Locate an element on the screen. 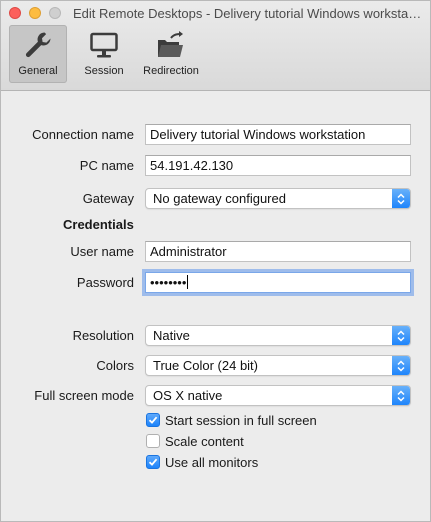 The height and width of the screenshot is (522, 431). window-controls is located at coordinates (35, 13).